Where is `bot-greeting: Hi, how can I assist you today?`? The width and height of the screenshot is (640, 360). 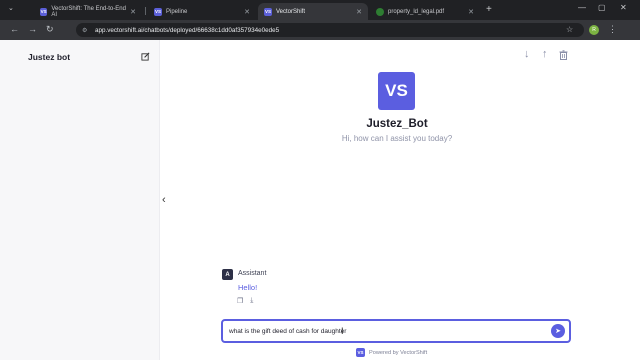 bot-greeting: Hi, how can I assist you today? is located at coordinates (397, 138).